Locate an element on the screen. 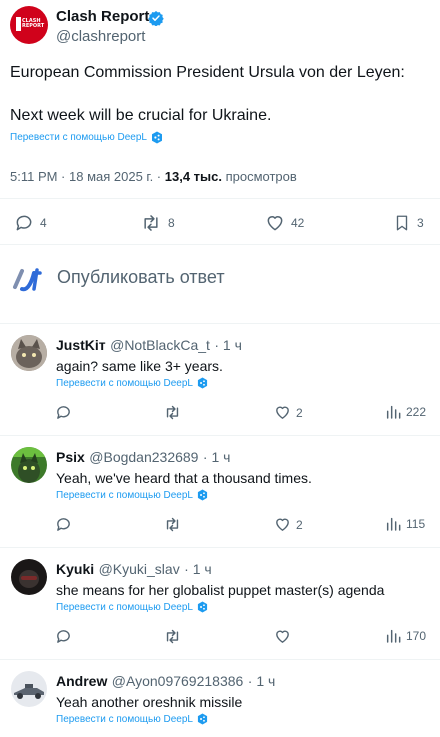 This screenshot has width=440, height=737. like-button: 42 is located at coordinates (284, 223).